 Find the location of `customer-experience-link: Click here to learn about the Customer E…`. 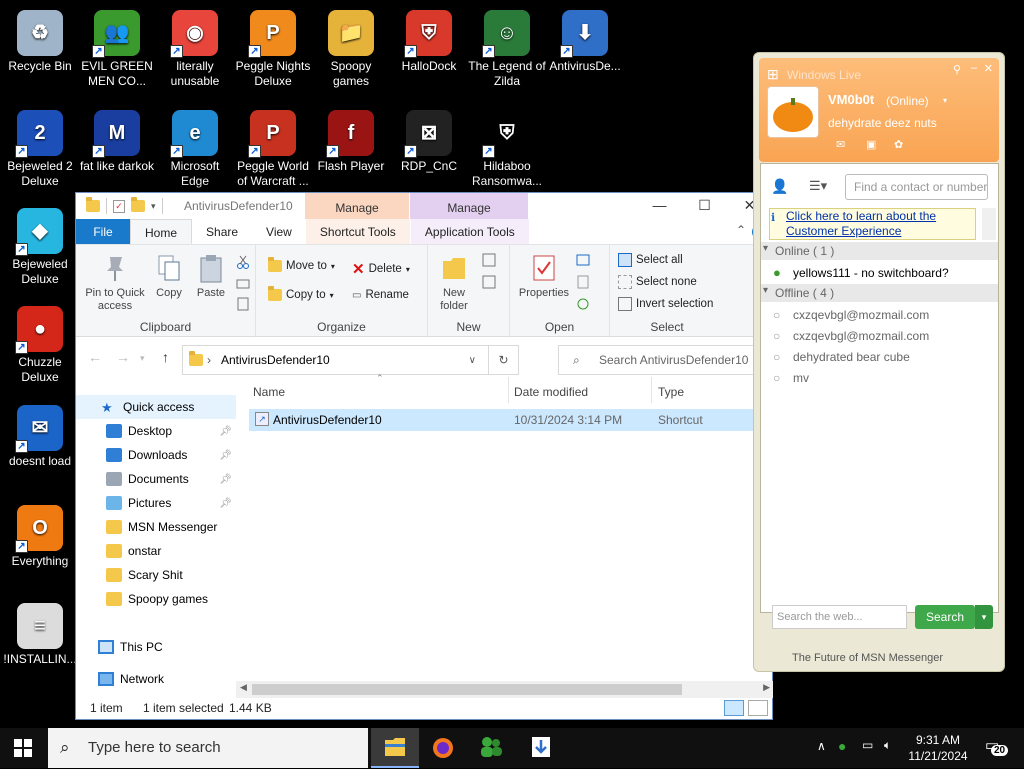

customer-experience-link: Click here to learn about the Customer E… is located at coordinates (872, 224).